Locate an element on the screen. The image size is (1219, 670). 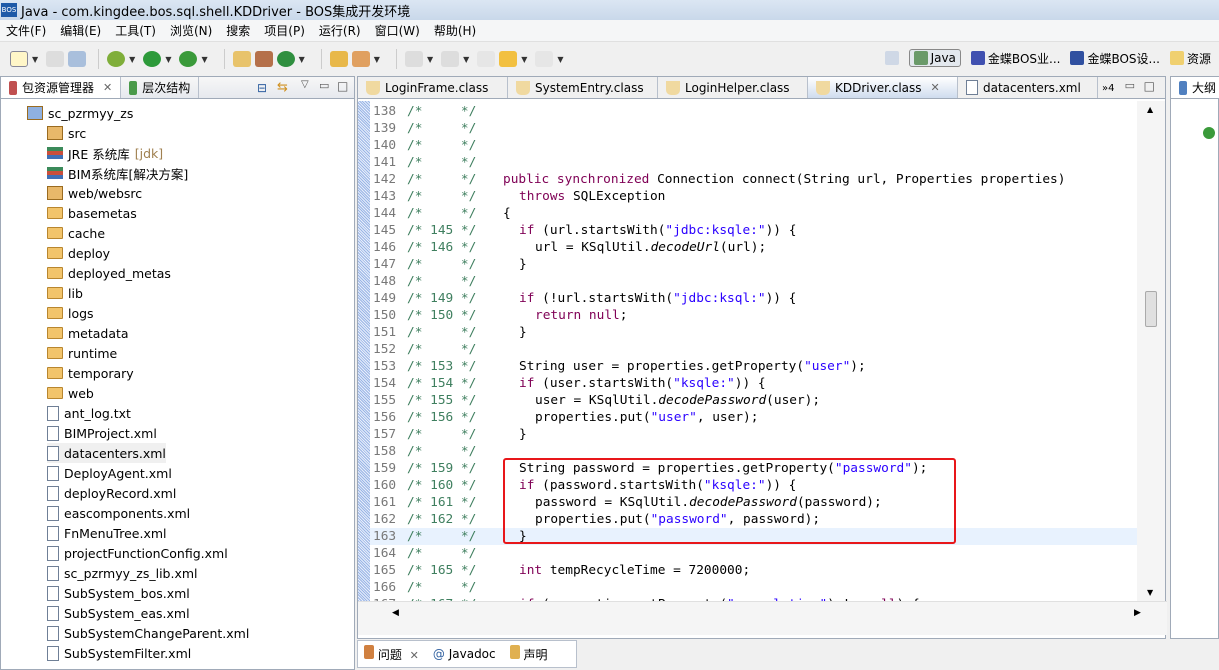
new-class-icon is located at coordinates (263, 59).